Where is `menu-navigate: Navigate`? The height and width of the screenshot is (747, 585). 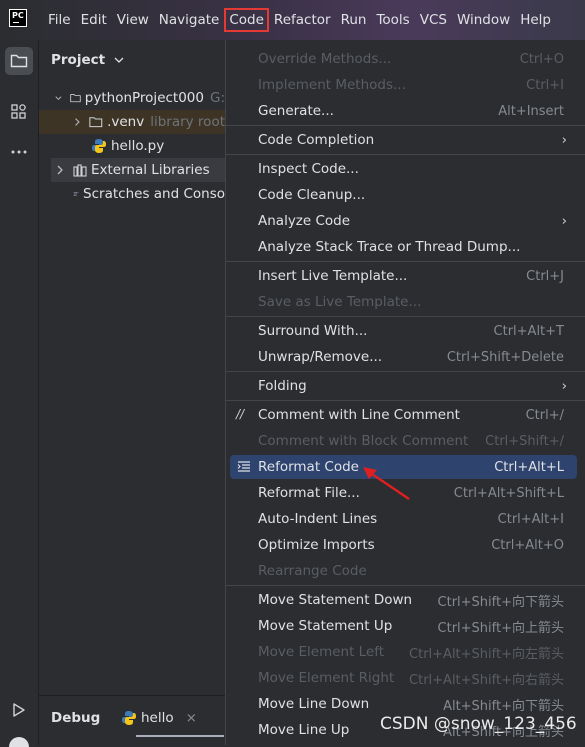
menu-navigate: Navigate is located at coordinates (189, 20).